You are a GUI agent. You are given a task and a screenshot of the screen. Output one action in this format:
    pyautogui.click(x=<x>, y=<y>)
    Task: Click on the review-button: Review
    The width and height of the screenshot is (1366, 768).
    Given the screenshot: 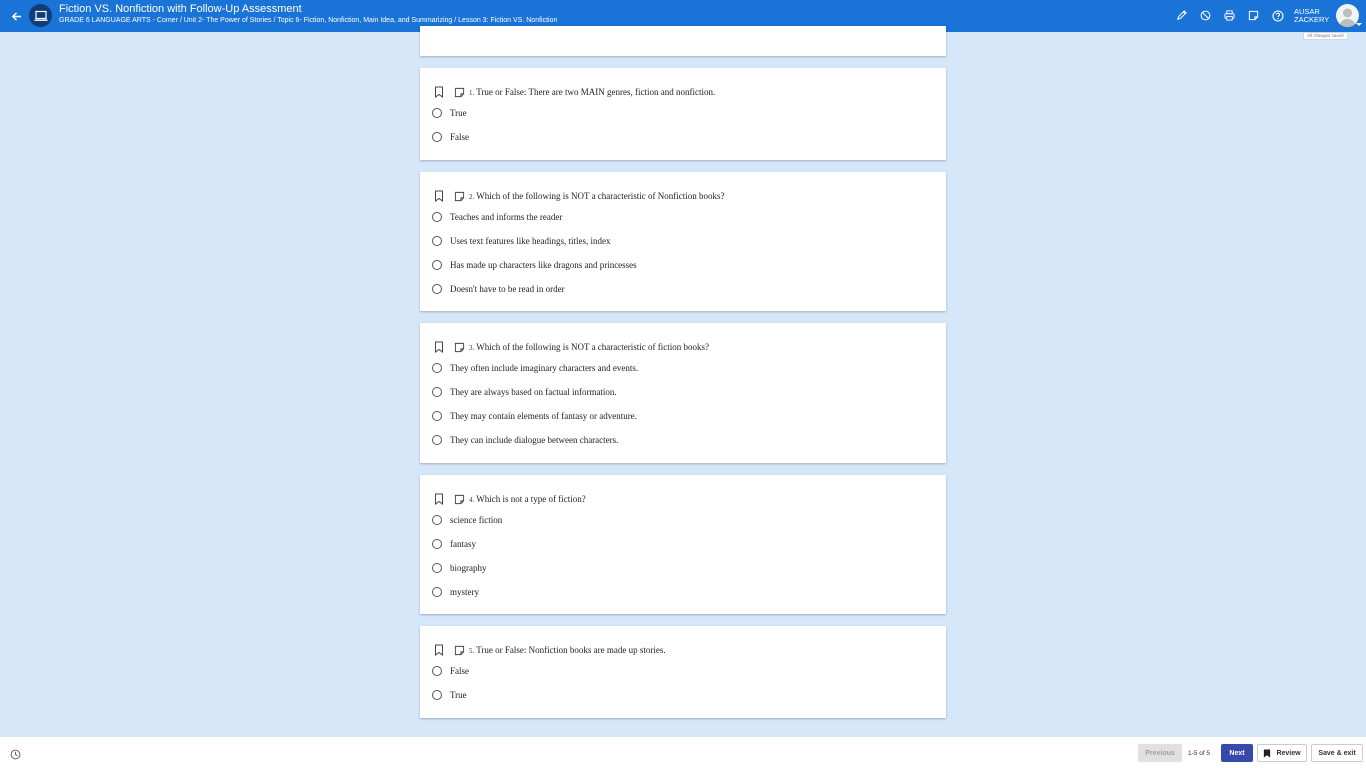 What is the action you would take?
    pyautogui.click(x=1282, y=753)
    